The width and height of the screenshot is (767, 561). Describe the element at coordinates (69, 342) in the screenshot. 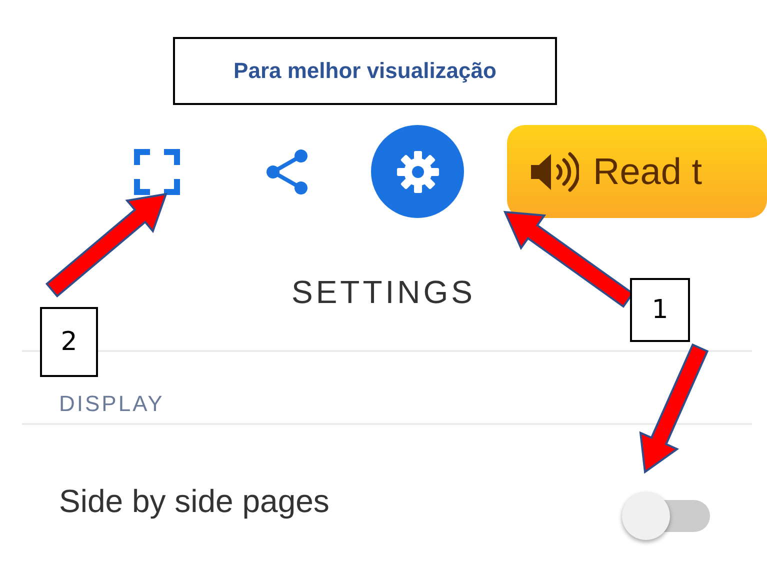

I see `callout-number: 2` at that location.